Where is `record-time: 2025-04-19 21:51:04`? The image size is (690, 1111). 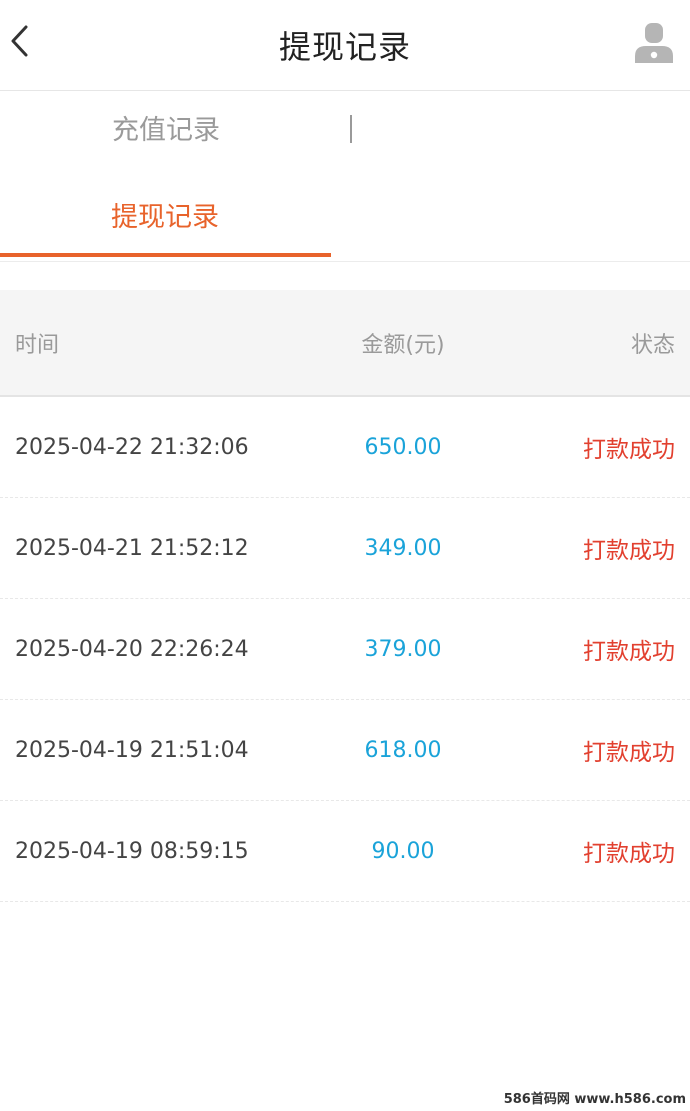 record-time: 2025-04-19 21:51:04 is located at coordinates (132, 750).